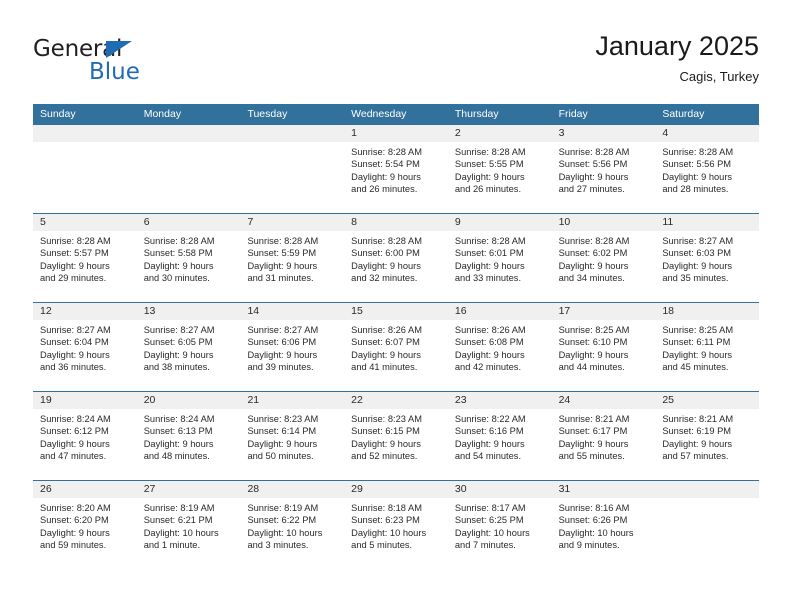 This screenshot has height=612, width=792. I want to click on daylight-duration-line2: and 36 minutes., so click(73, 367).